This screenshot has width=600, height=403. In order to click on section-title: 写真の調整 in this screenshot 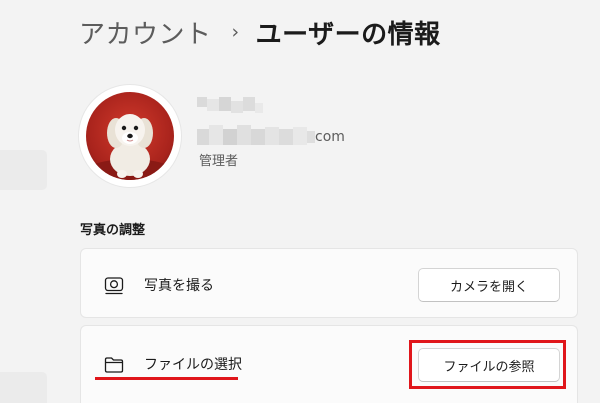, I will do `click(113, 230)`.